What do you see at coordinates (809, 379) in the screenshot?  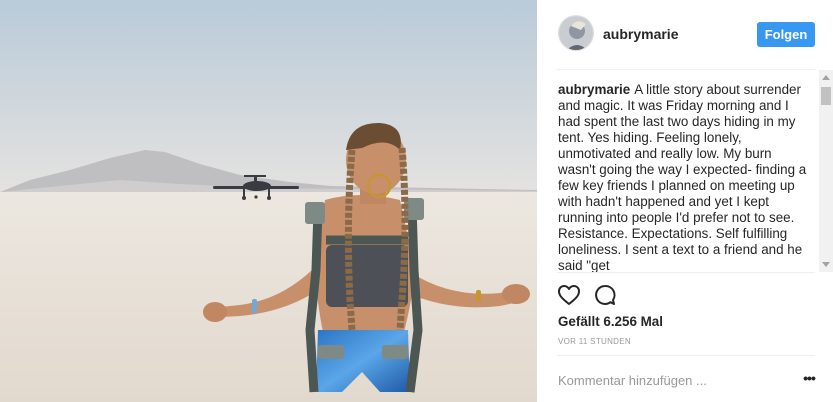 I see `more-options-icon: •••` at bounding box center [809, 379].